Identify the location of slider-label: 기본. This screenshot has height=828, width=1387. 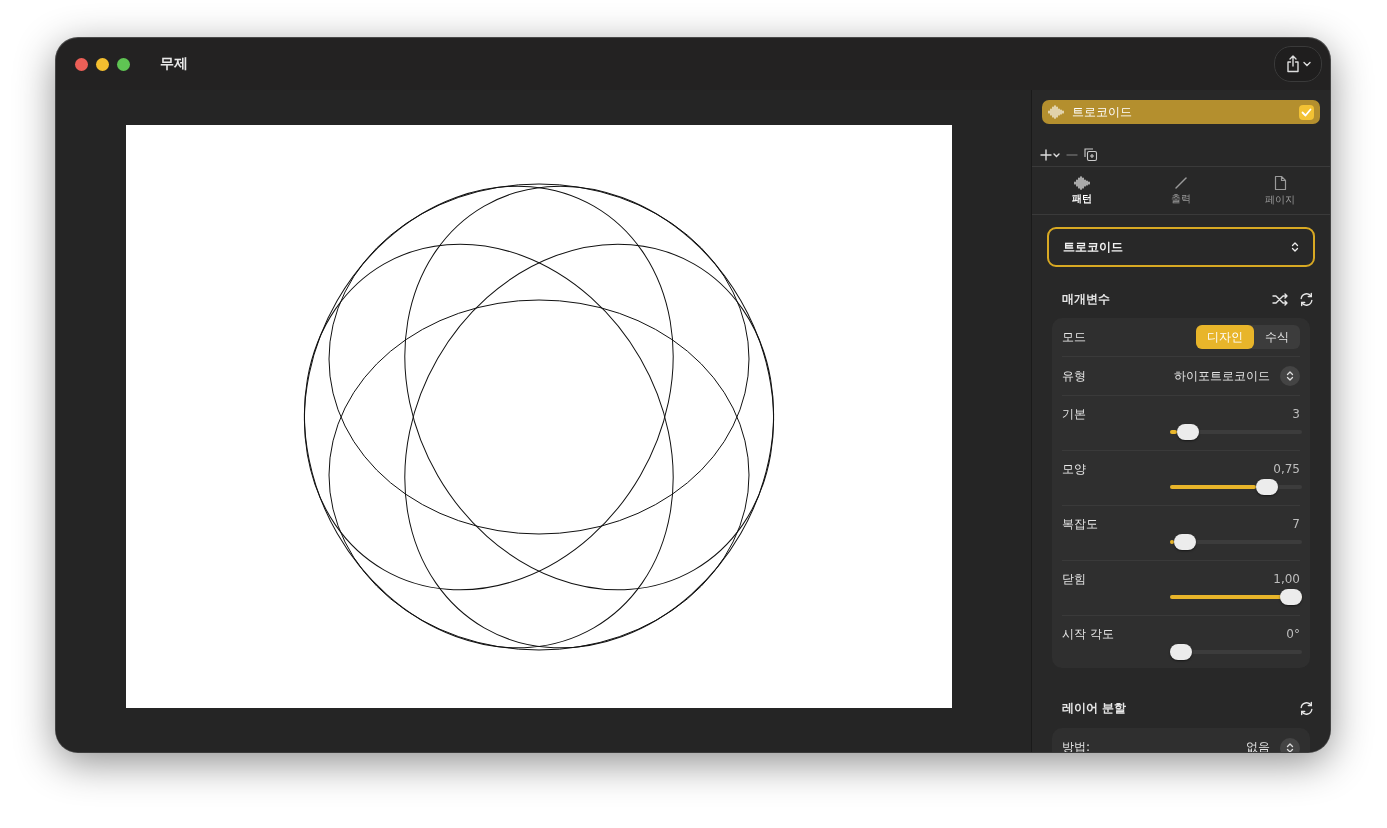
(1074, 414).